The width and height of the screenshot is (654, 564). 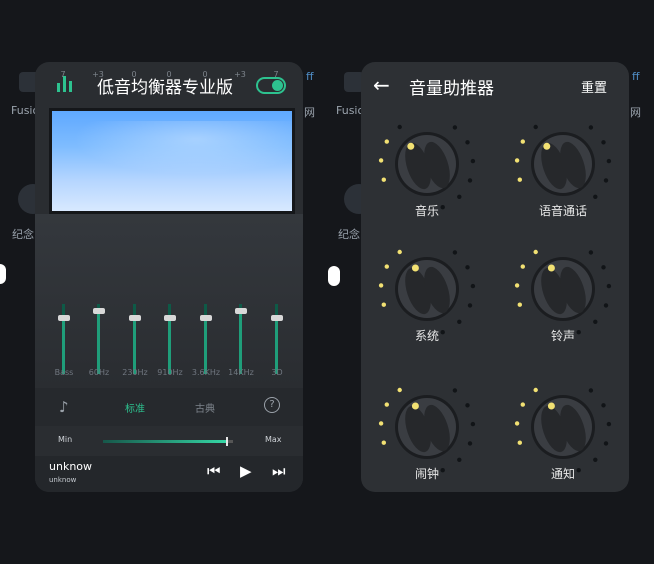 What do you see at coordinates (65, 439) in the screenshot?
I see `range-min-label: Min` at bounding box center [65, 439].